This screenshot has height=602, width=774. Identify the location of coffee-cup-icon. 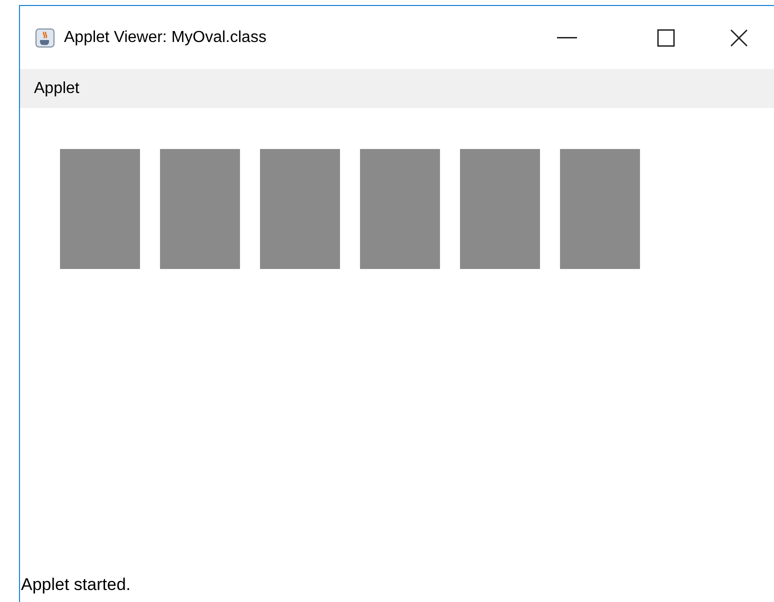
(45, 38).